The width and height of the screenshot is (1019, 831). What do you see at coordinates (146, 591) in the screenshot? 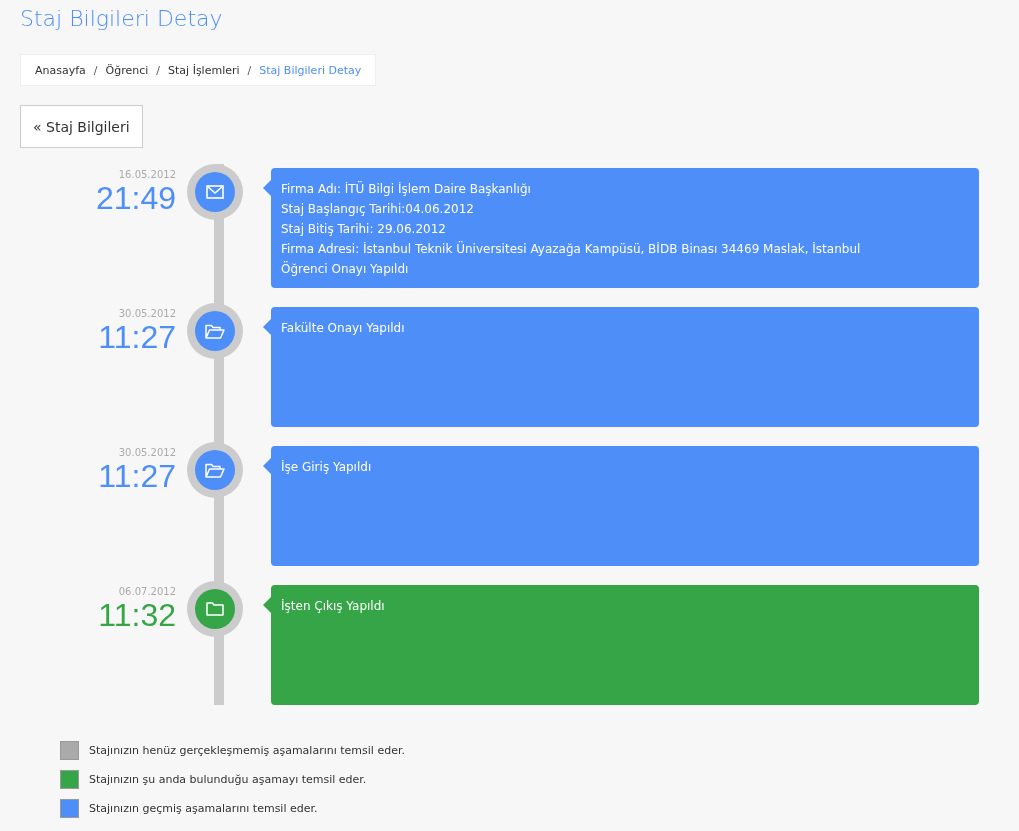
I see `event-date: 06.07.2012` at bounding box center [146, 591].